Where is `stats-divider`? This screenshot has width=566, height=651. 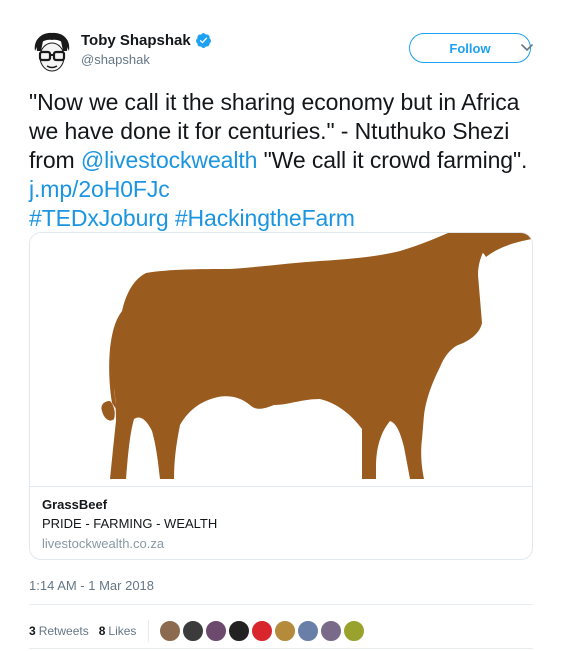
stats-divider is located at coordinates (149, 631).